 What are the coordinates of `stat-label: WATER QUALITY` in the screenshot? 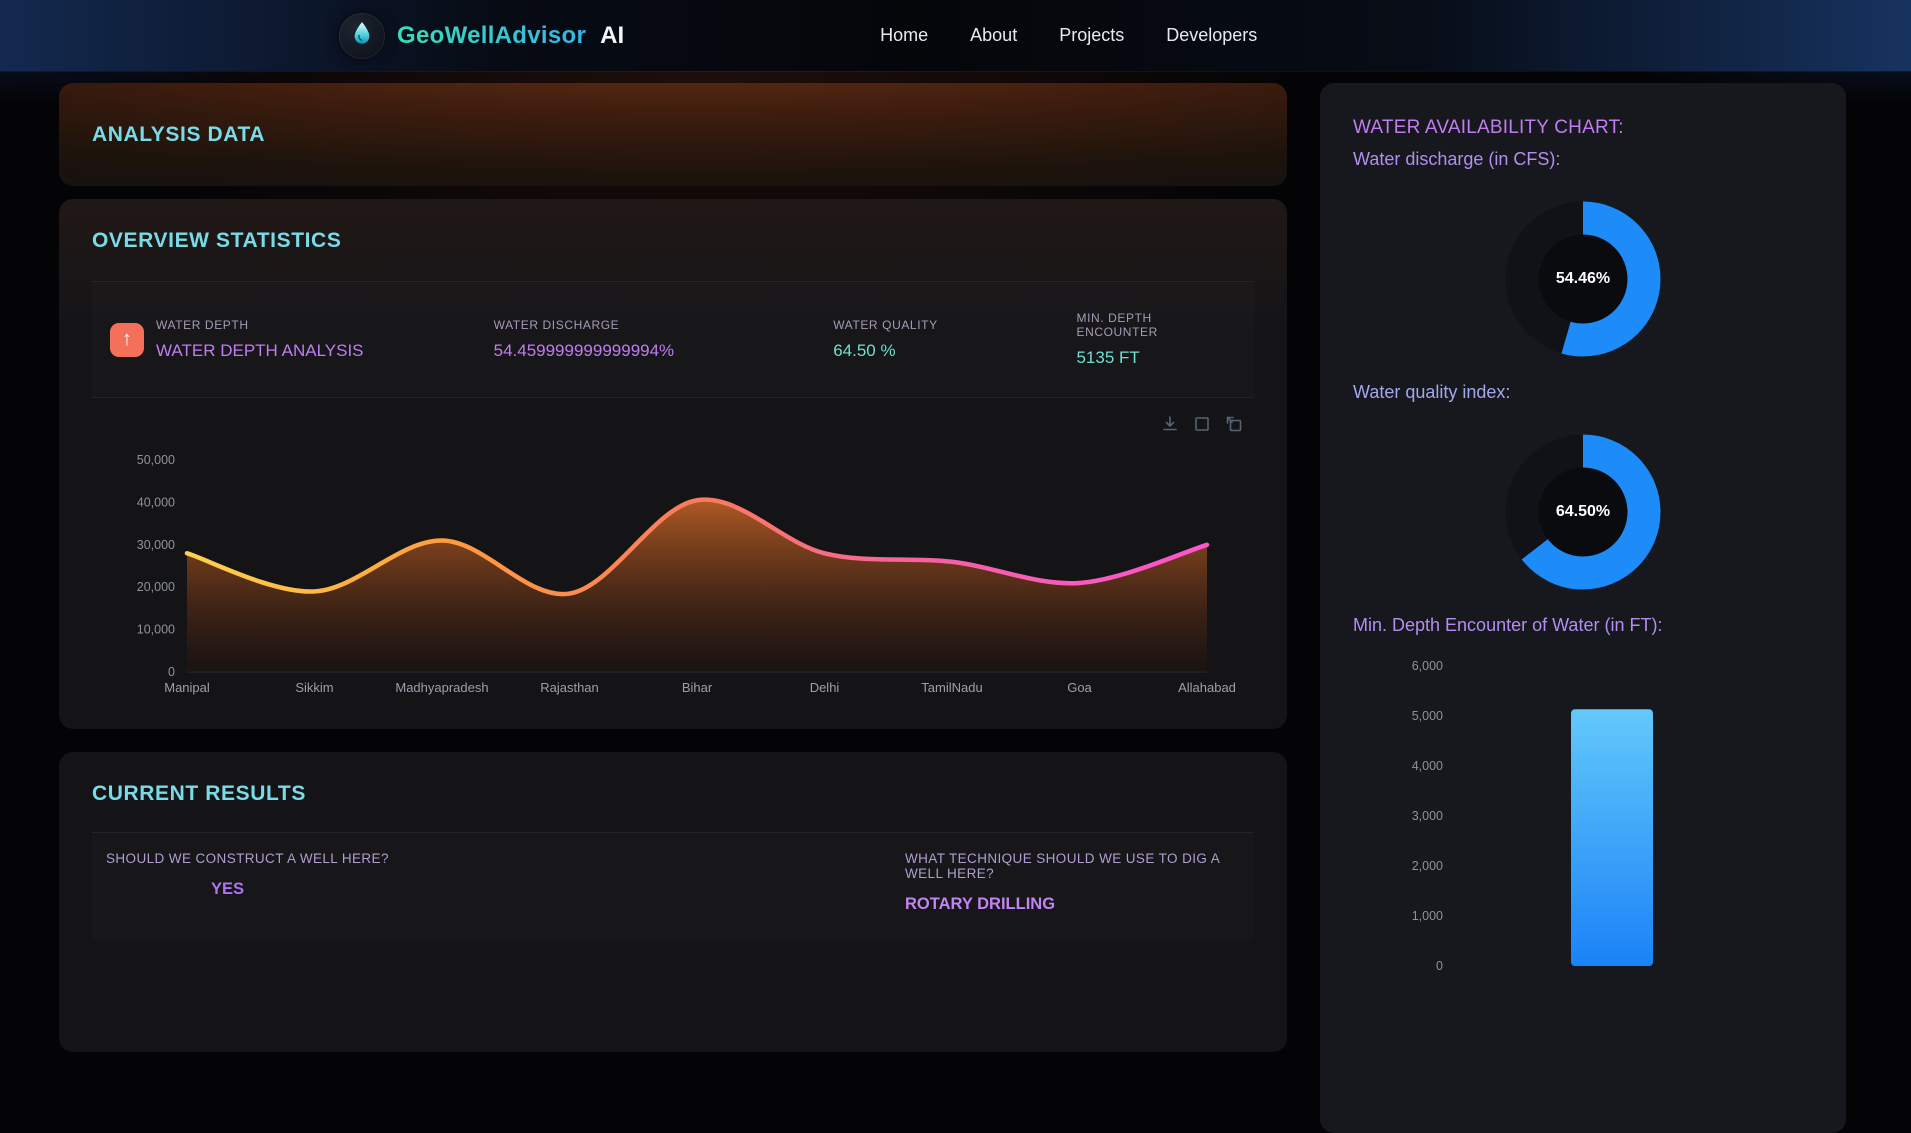 It's located at (885, 325).